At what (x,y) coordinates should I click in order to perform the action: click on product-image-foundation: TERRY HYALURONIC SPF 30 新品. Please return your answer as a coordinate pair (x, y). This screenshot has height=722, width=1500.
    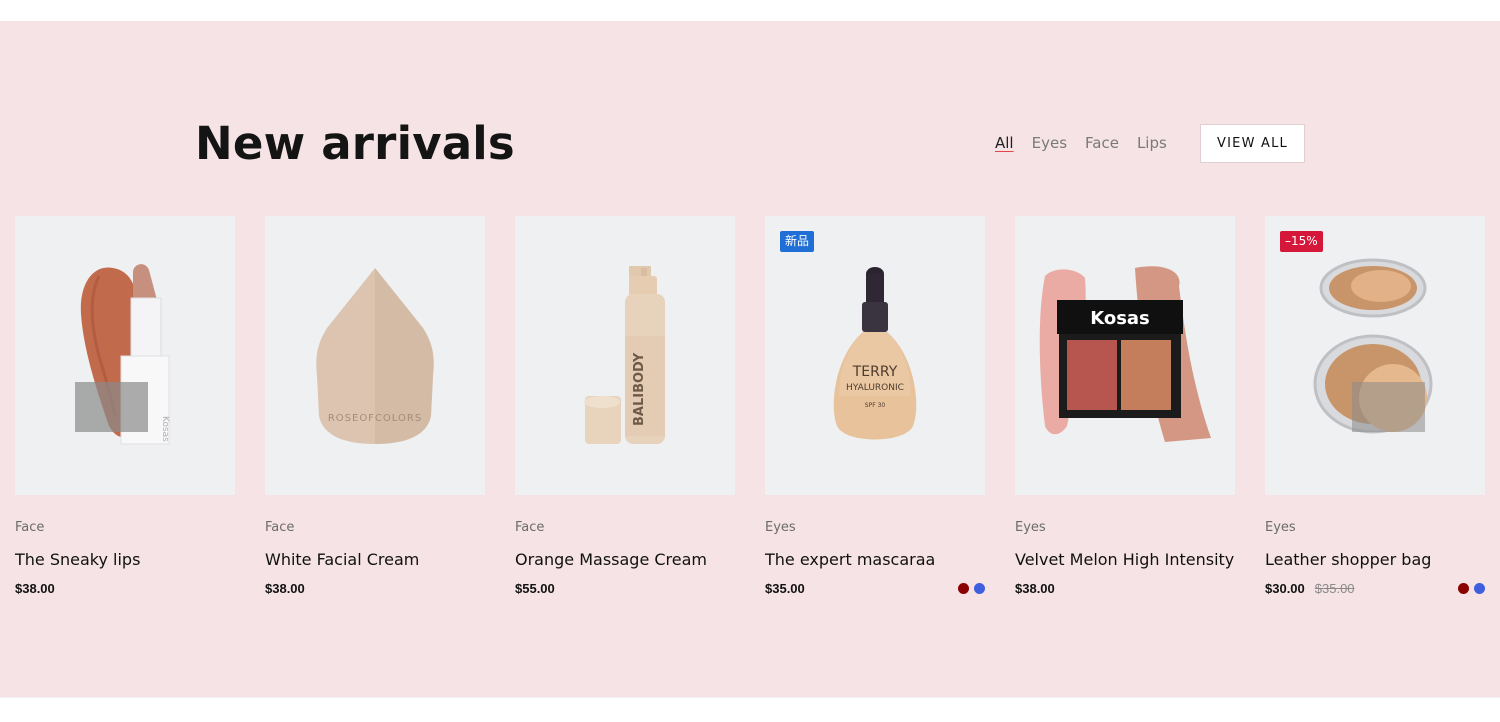
    Looking at the image, I should click on (875, 355).